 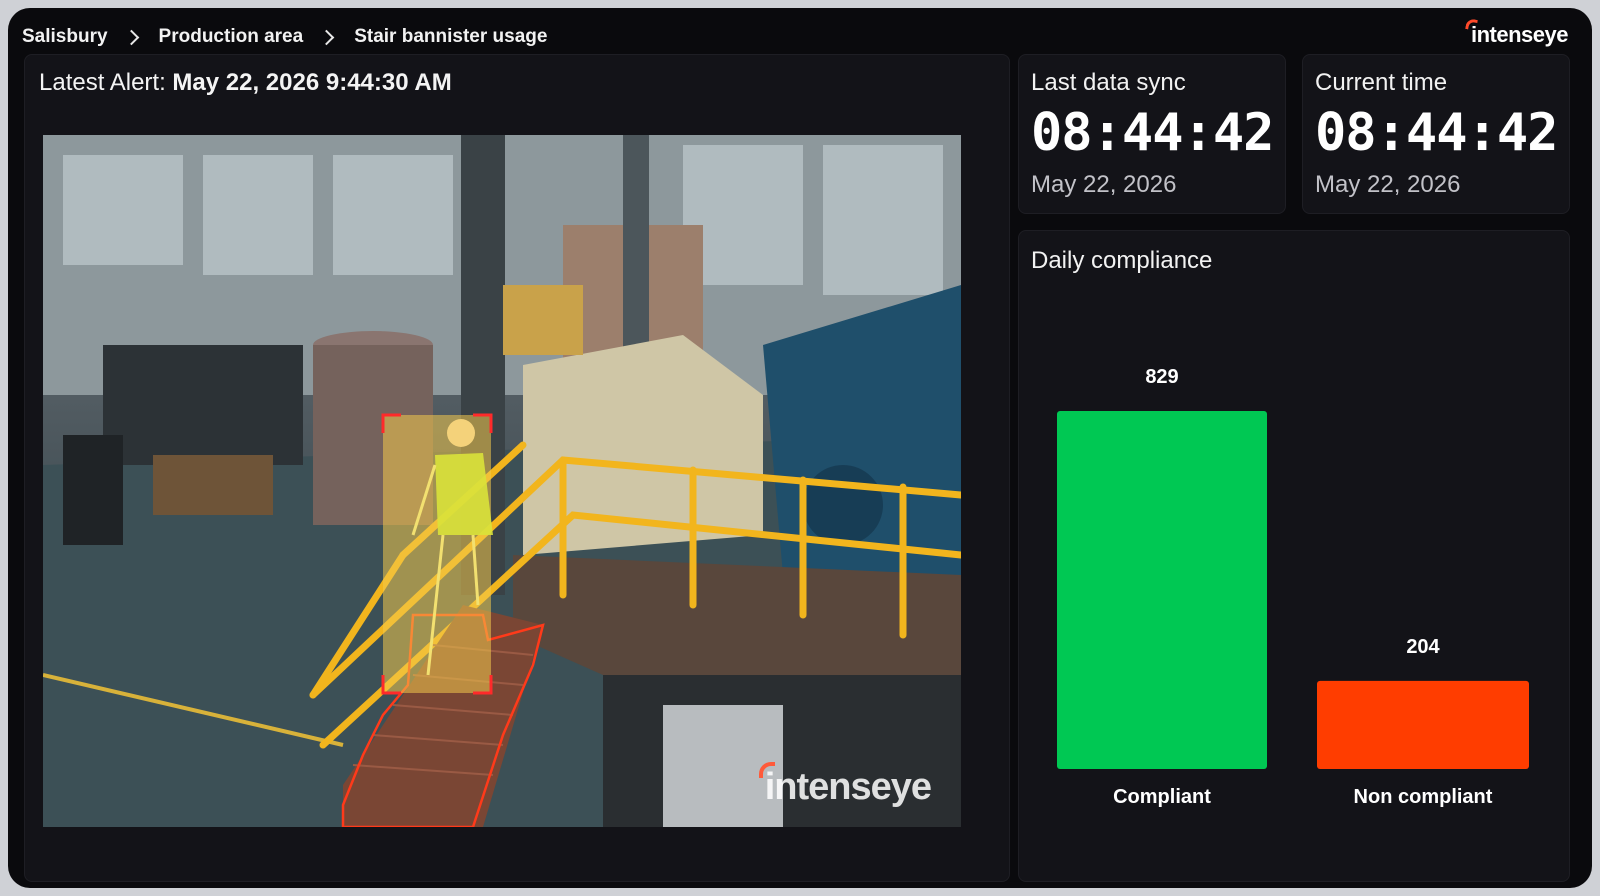 What do you see at coordinates (1520, 34) in the screenshot?
I see `brand-name: intenseye` at bounding box center [1520, 34].